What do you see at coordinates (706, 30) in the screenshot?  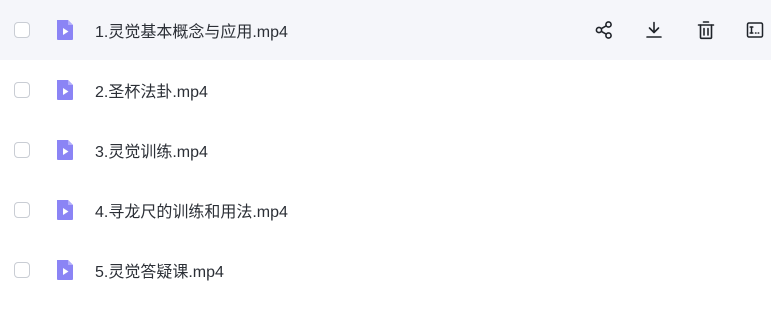 I see `delete-icon` at bounding box center [706, 30].